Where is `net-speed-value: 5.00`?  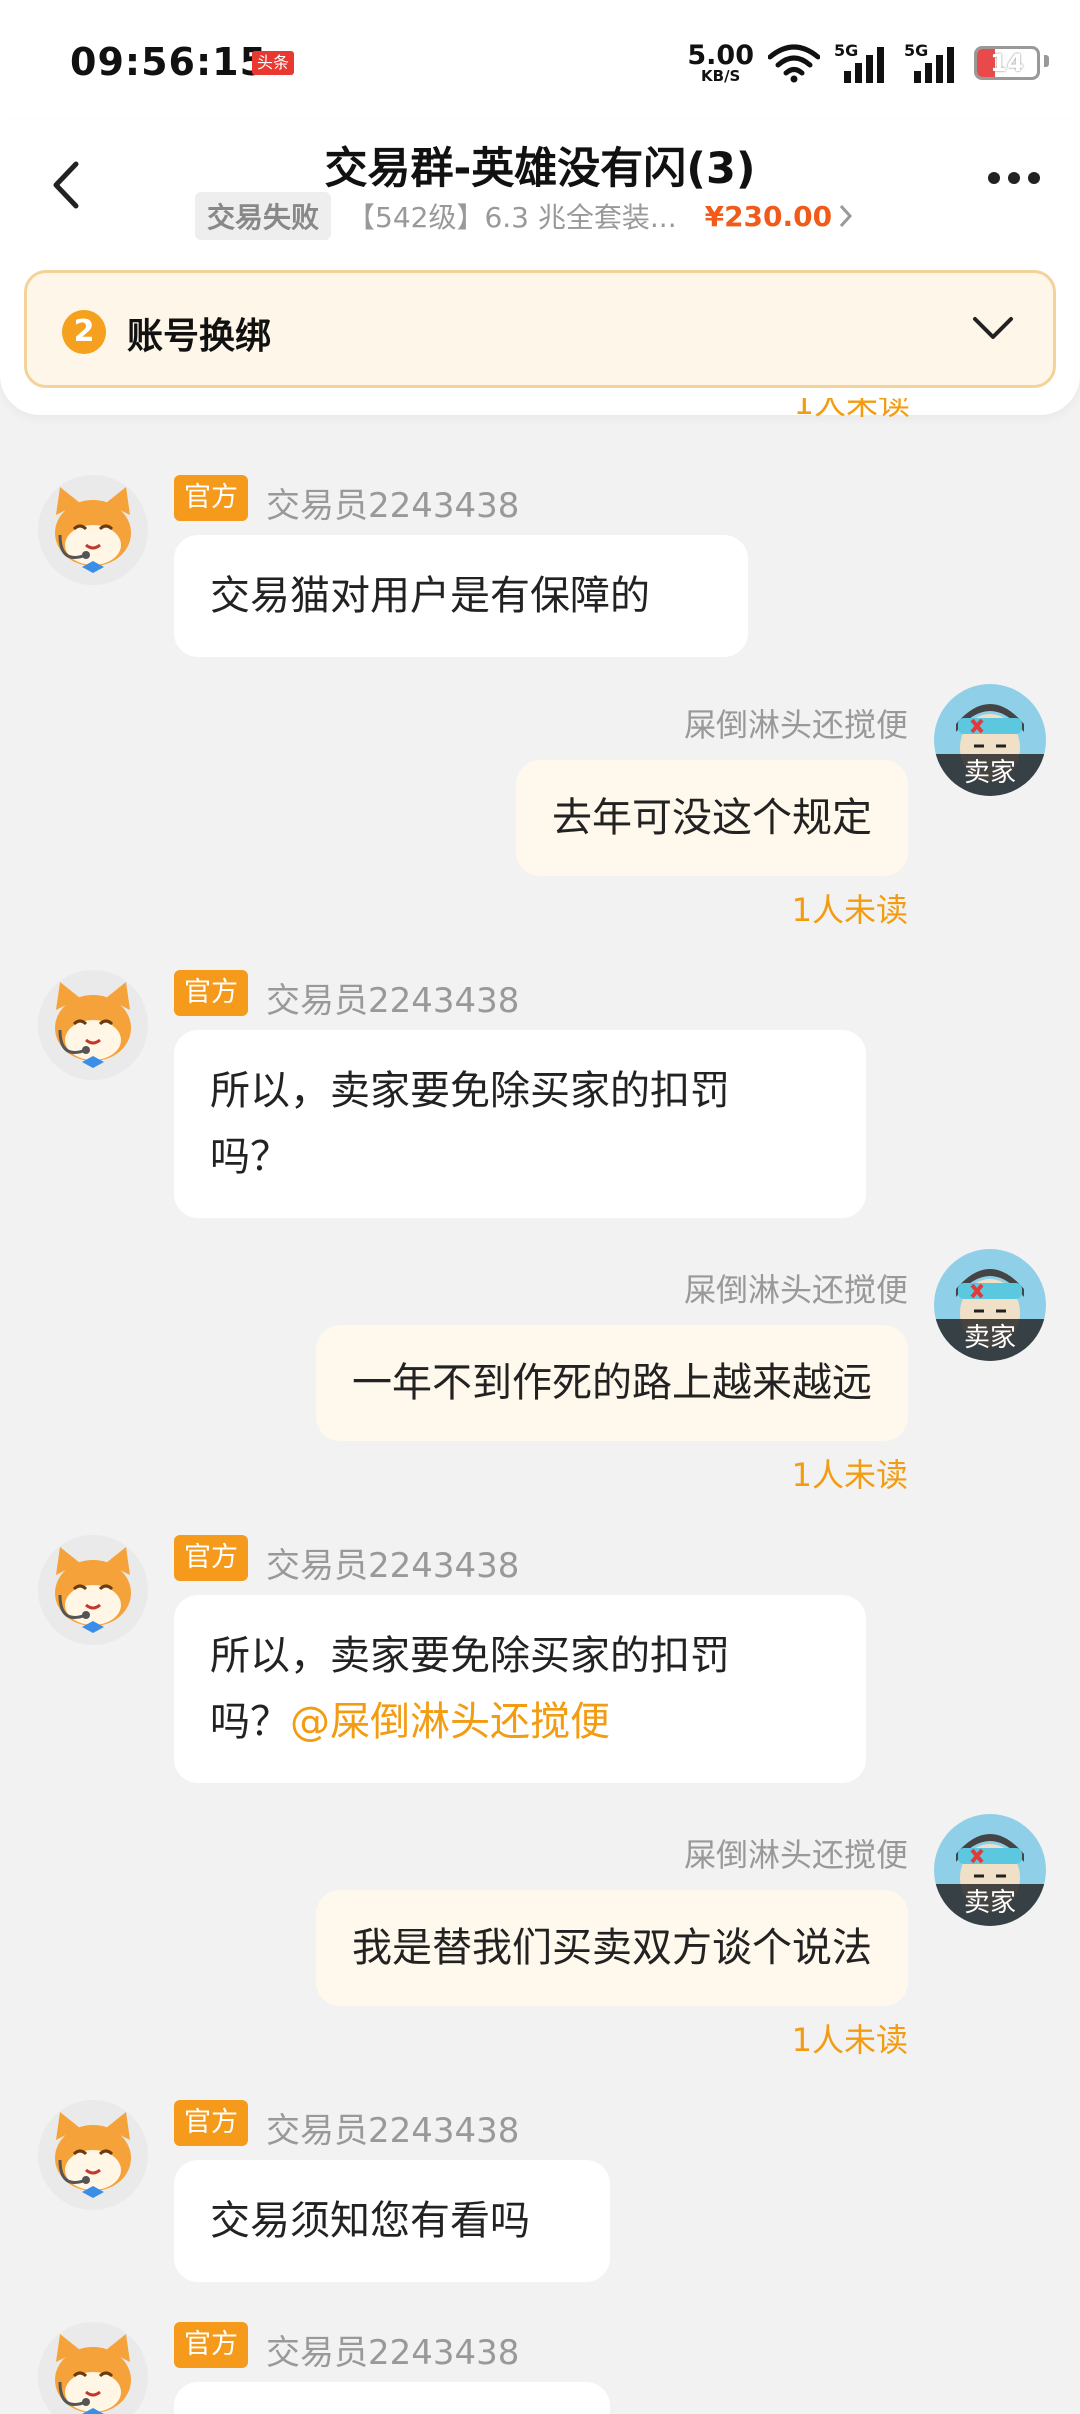 net-speed-value: 5.00 is located at coordinates (720, 55).